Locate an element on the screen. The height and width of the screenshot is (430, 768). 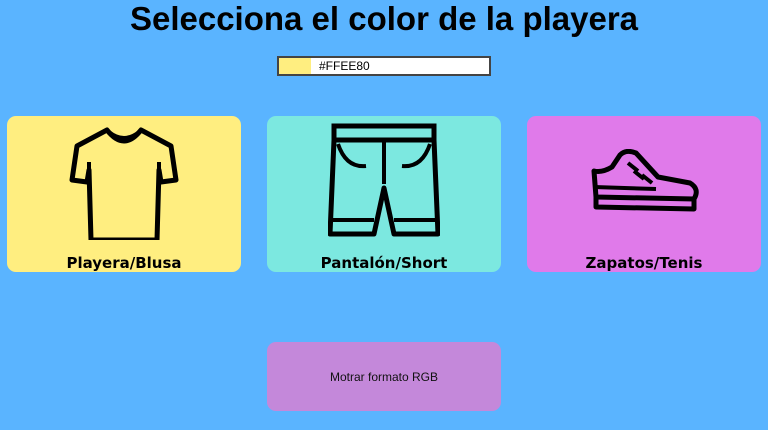
card-label: Playera/Blusa is located at coordinates (124, 263).